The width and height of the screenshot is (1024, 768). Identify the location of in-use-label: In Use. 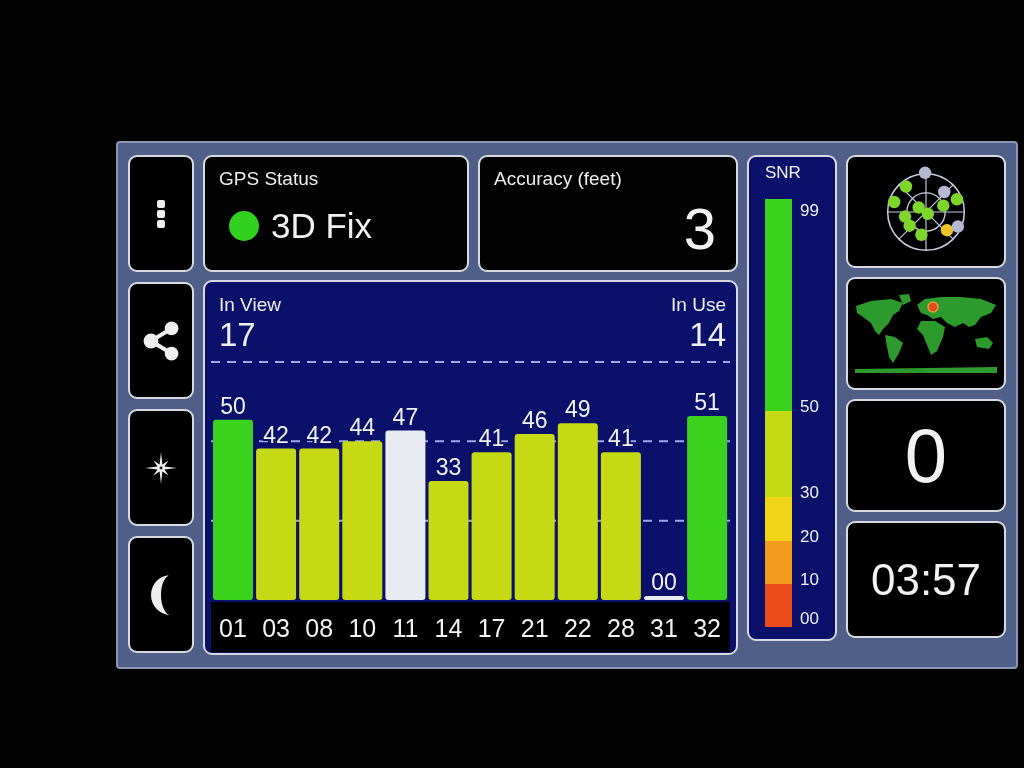
(698, 305).